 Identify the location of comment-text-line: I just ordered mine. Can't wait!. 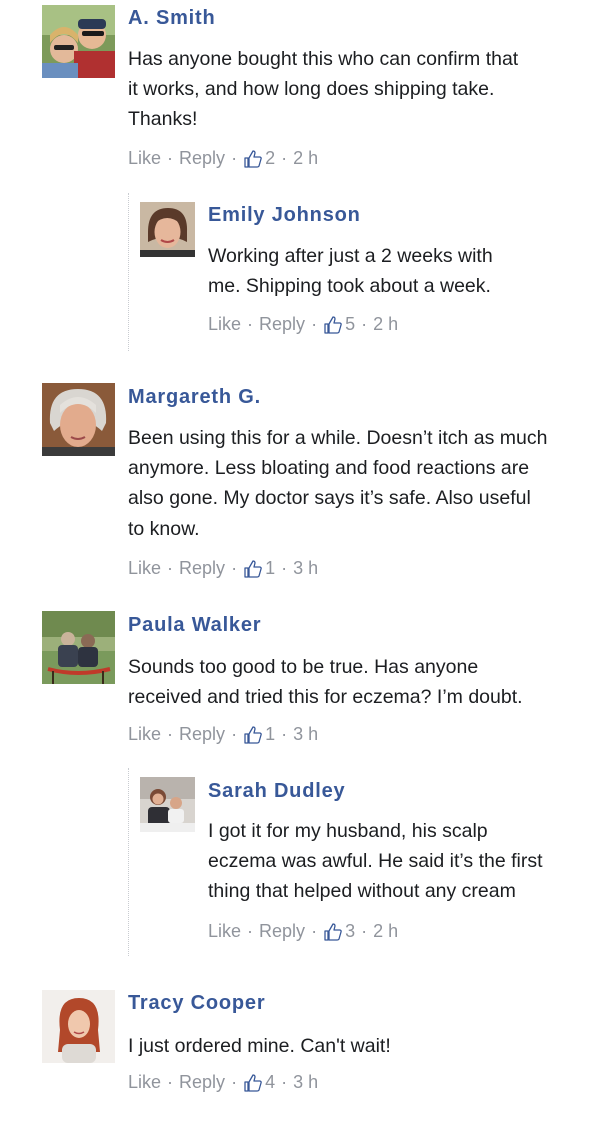
(259, 1046).